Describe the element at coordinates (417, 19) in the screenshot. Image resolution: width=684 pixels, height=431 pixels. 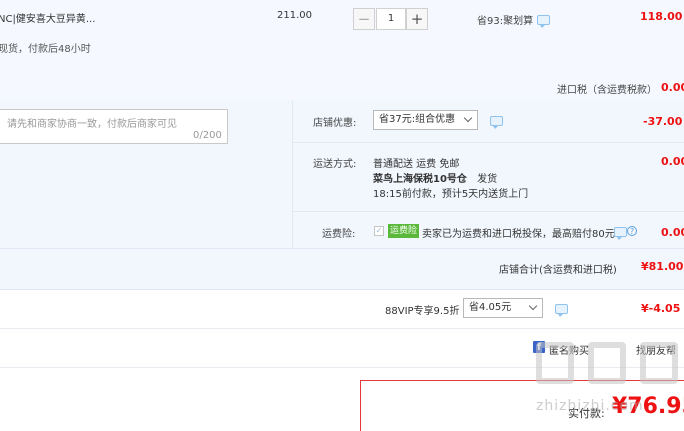
I see `quantity-increase-button: +` at that location.